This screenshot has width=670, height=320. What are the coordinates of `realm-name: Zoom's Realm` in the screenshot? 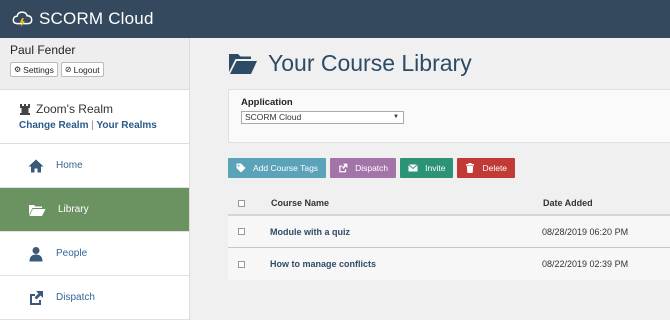 It's located at (74, 109).